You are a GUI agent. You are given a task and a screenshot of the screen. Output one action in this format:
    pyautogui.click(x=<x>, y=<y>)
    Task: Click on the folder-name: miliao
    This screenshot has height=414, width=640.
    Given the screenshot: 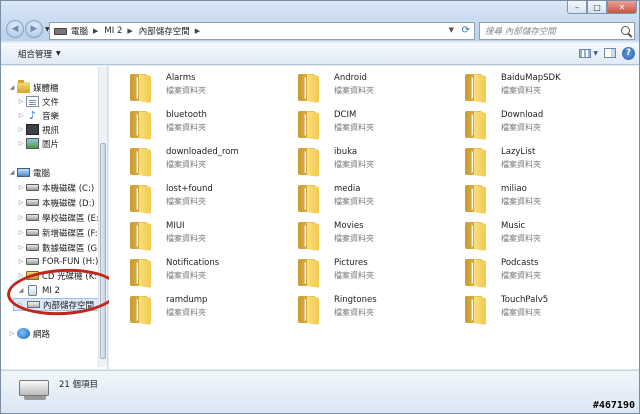 What is the action you would take?
    pyautogui.click(x=514, y=189)
    